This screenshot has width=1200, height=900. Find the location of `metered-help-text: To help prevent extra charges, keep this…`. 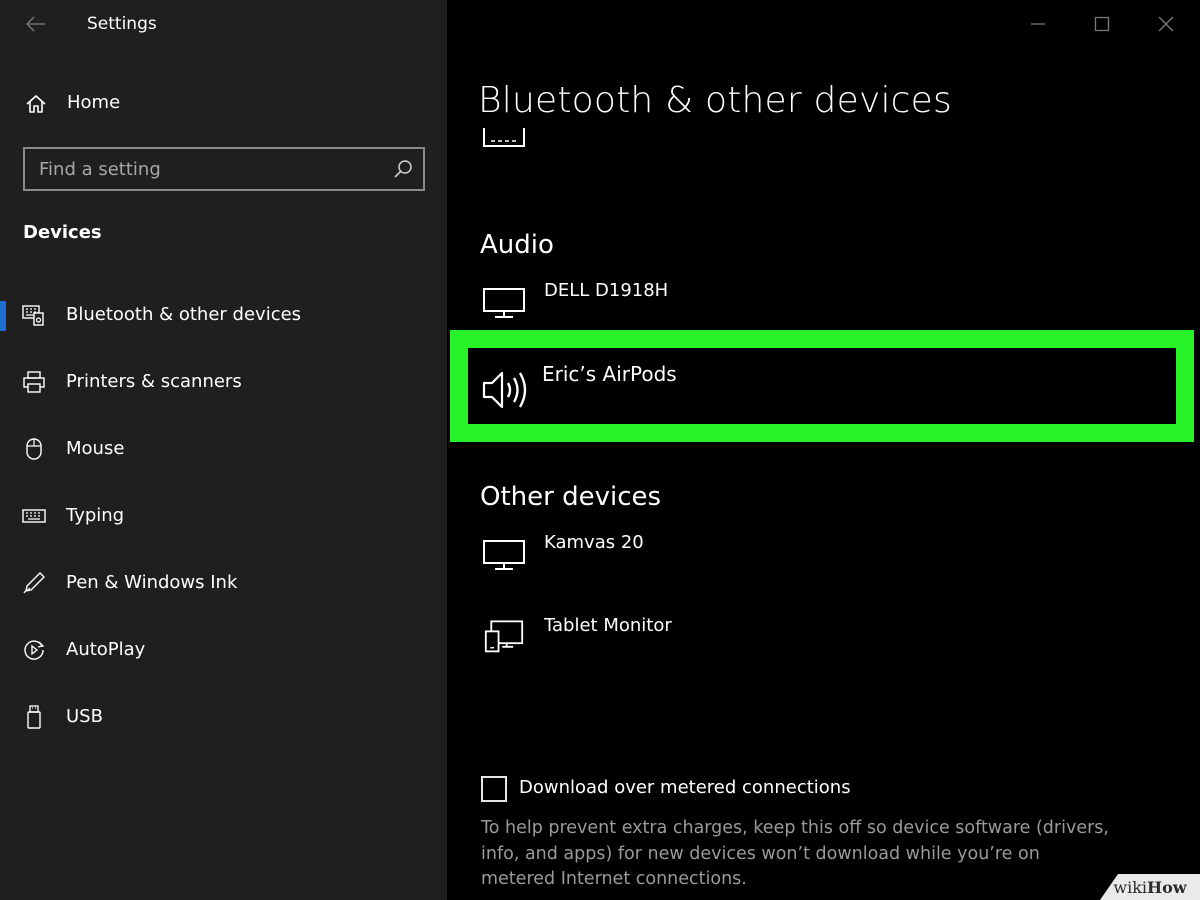

metered-help-text: To help prevent extra charges, keep this… is located at coordinates (795, 853).